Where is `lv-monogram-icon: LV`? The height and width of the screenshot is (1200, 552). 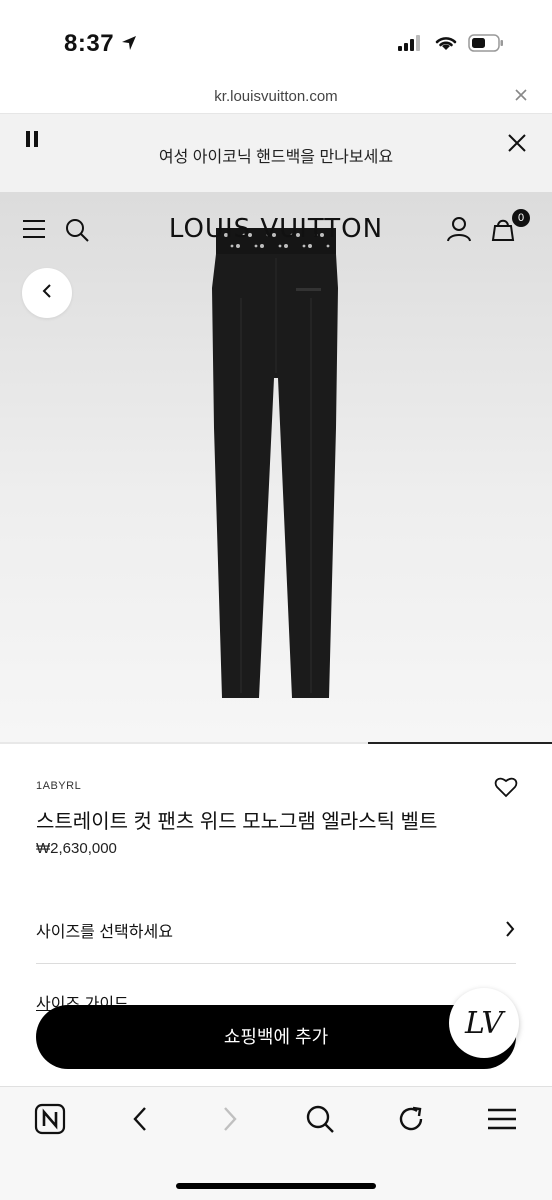 lv-monogram-icon: LV is located at coordinates (484, 1023).